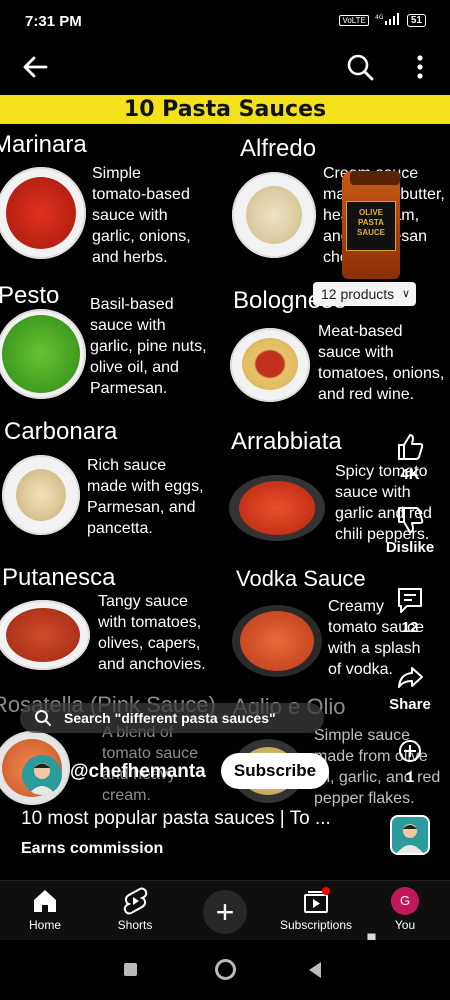  I want to click on vodka-sauce-plate-image, so click(277, 641).